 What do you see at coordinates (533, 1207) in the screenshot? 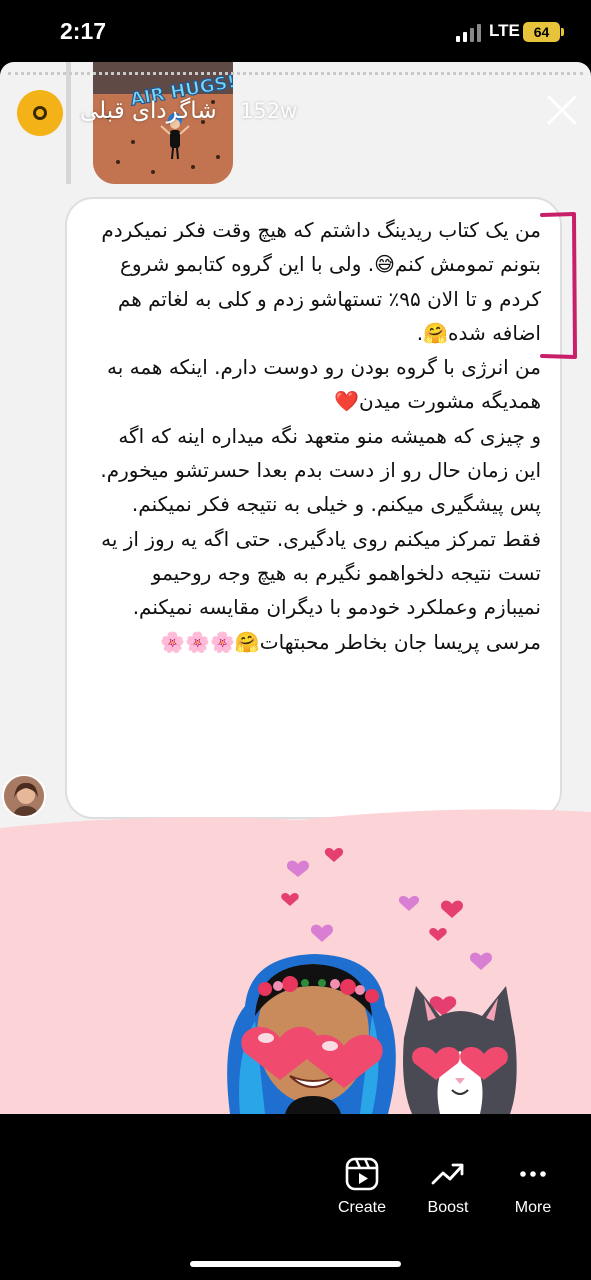
I see `more-label: More` at bounding box center [533, 1207].